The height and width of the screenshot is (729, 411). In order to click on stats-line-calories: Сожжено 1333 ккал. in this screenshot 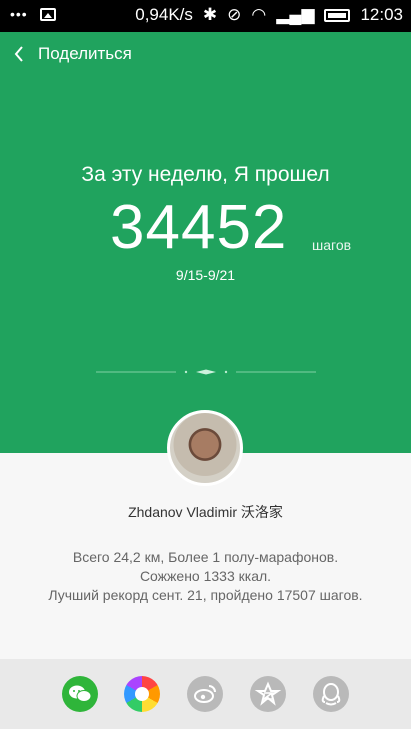, I will do `click(205, 576)`.